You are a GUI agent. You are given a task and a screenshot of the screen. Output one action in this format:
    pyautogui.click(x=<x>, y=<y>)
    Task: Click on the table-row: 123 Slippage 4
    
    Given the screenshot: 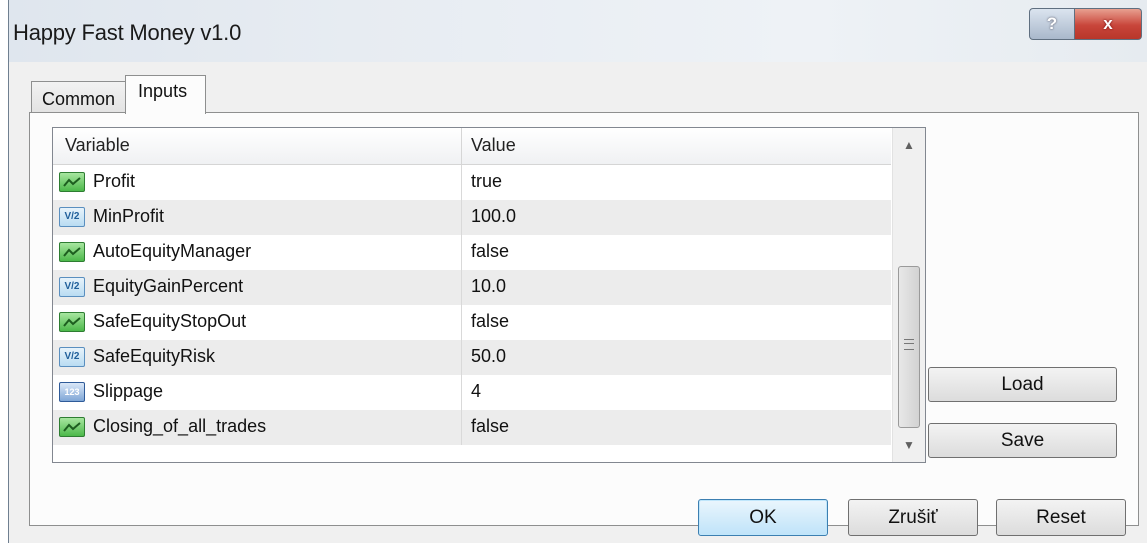 What is the action you would take?
    pyautogui.click(x=472, y=392)
    